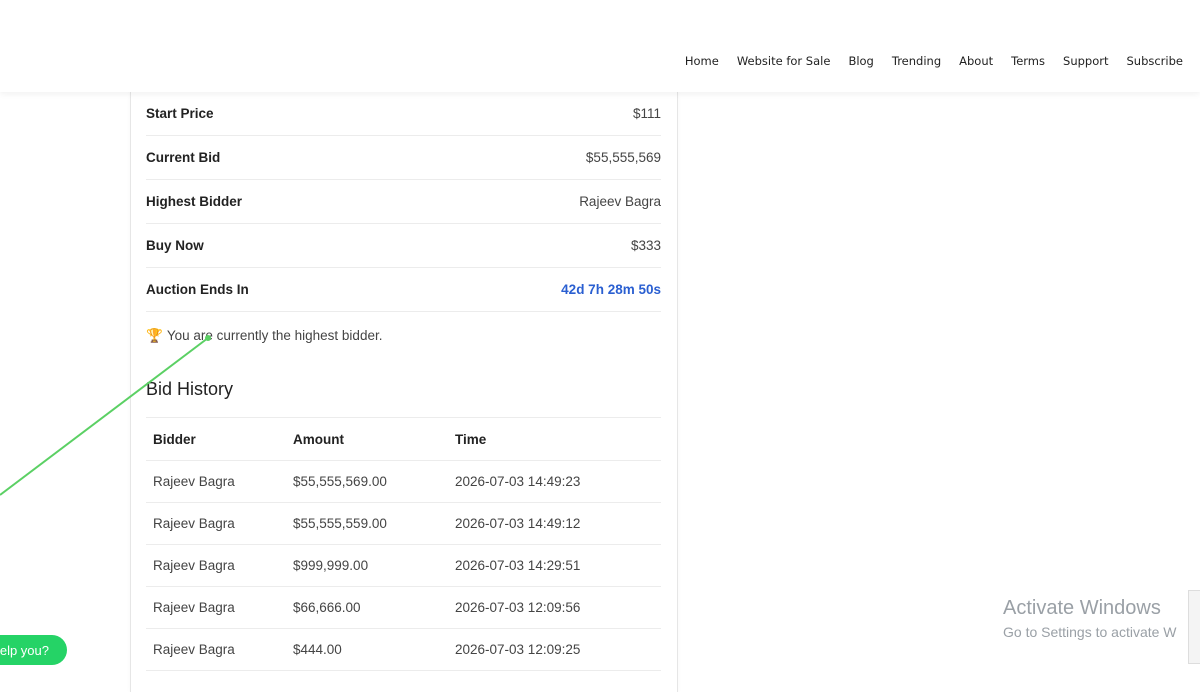  I want to click on nav-blog: Blog, so click(860, 61).